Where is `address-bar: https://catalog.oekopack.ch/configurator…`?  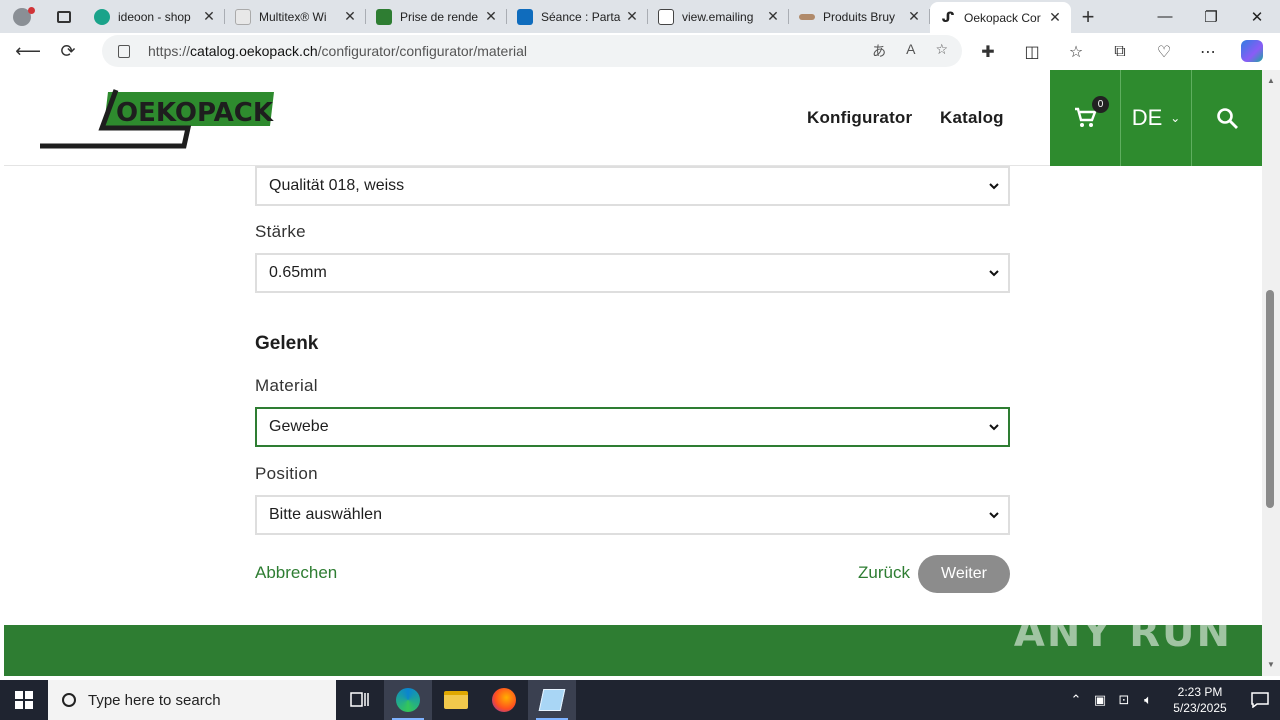 address-bar: https://catalog.oekopack.ch/configurator… is located at coordinates (532, 51).